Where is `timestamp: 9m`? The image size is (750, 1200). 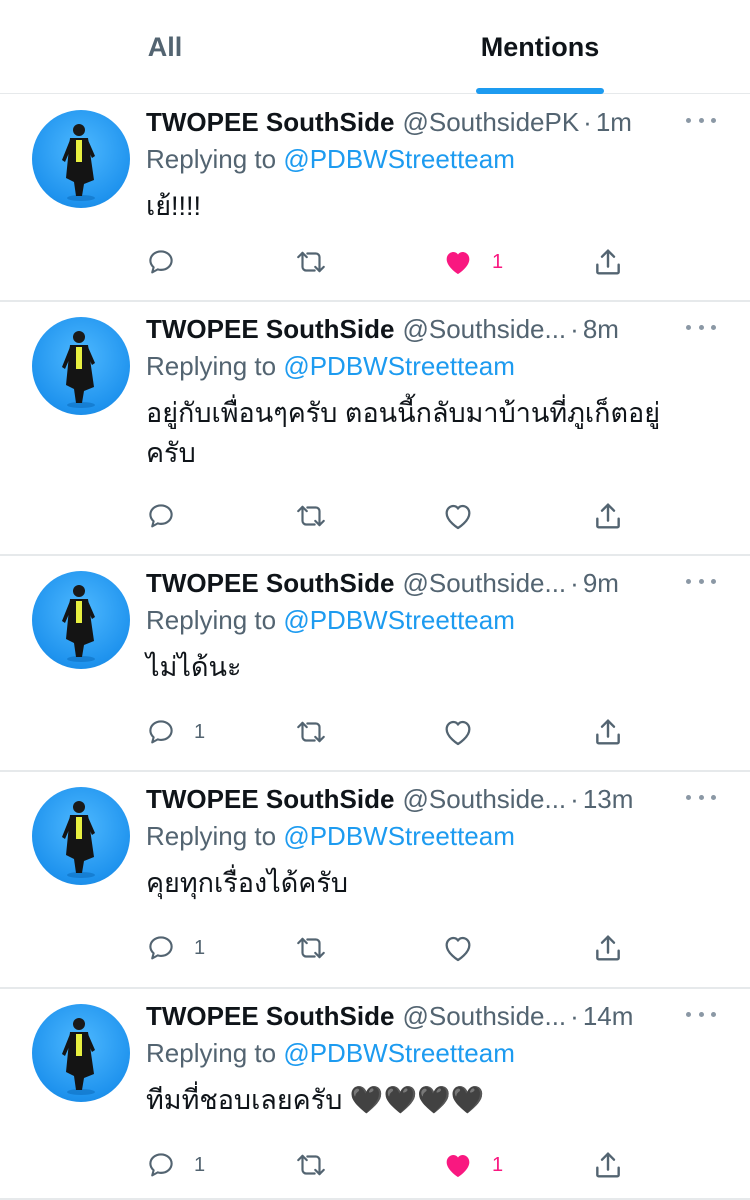 timestamp: 9m is located at coordinates (601, 583).